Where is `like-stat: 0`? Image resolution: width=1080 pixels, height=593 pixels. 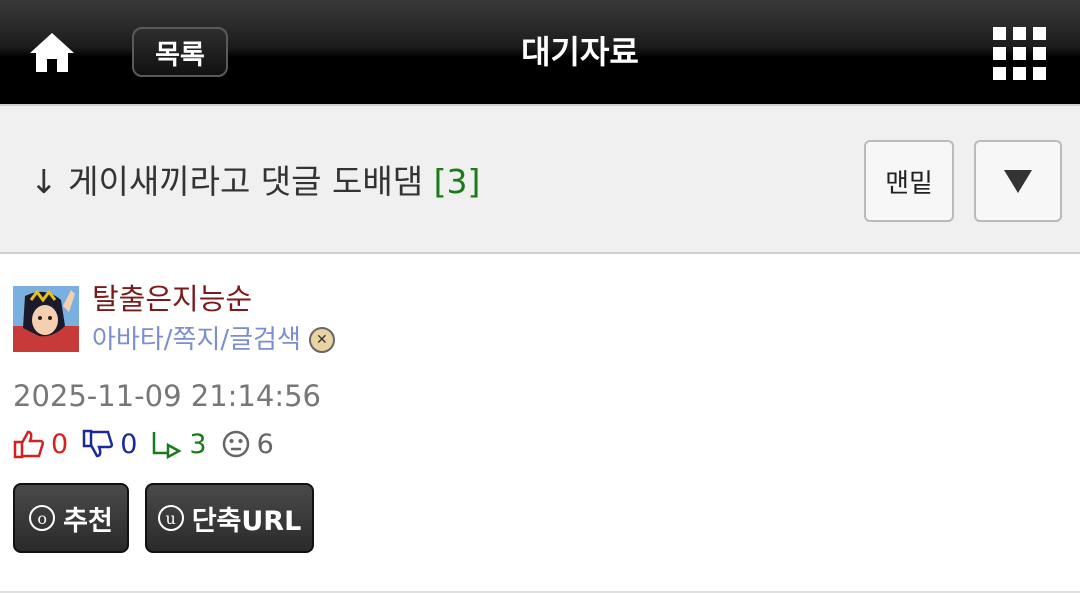 like-stat: 0 is located at coordinates (40, 444).